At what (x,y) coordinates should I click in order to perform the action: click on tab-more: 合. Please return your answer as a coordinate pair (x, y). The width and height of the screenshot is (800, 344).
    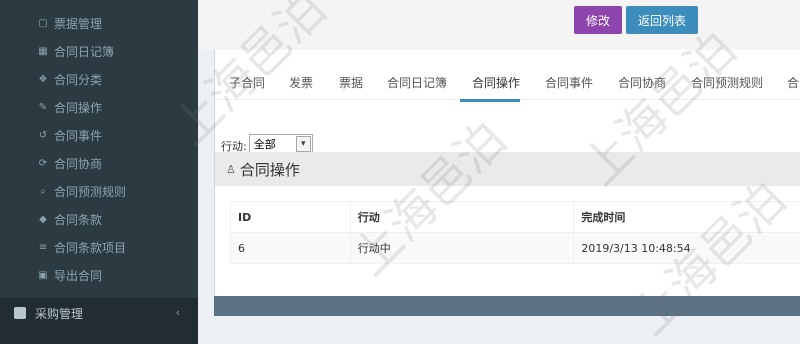
    Looking at the image, I should click on (793, 82).